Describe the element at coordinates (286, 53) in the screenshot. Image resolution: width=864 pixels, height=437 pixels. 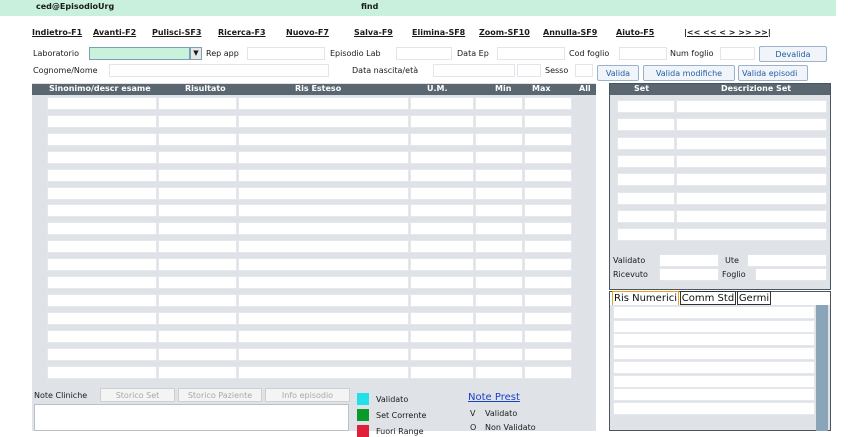
I see `rep-app-input` at that location.